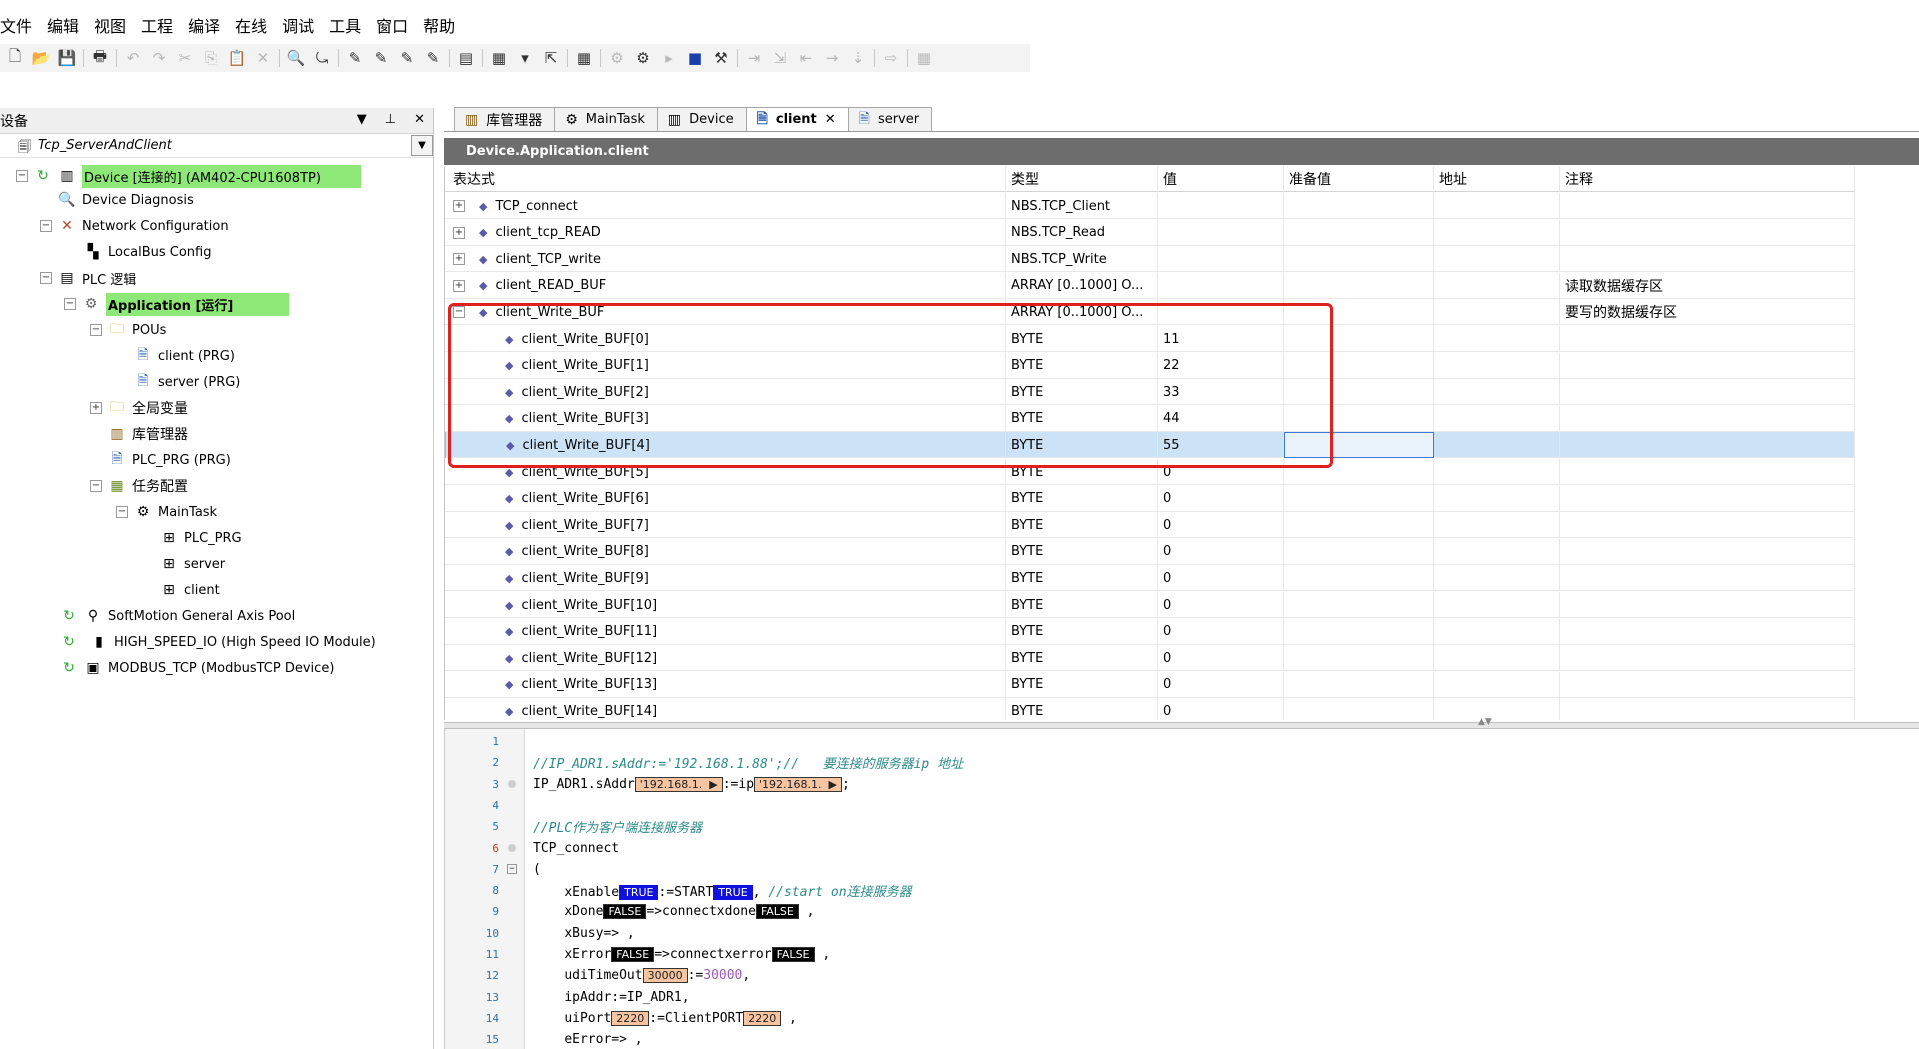 The image size is (1919, 1049). What do you see at coordinates (725, 312) in the screenshot?
I see `cell-expression: − ◆ client_Write_BUF` at bounding box center [725, 312].